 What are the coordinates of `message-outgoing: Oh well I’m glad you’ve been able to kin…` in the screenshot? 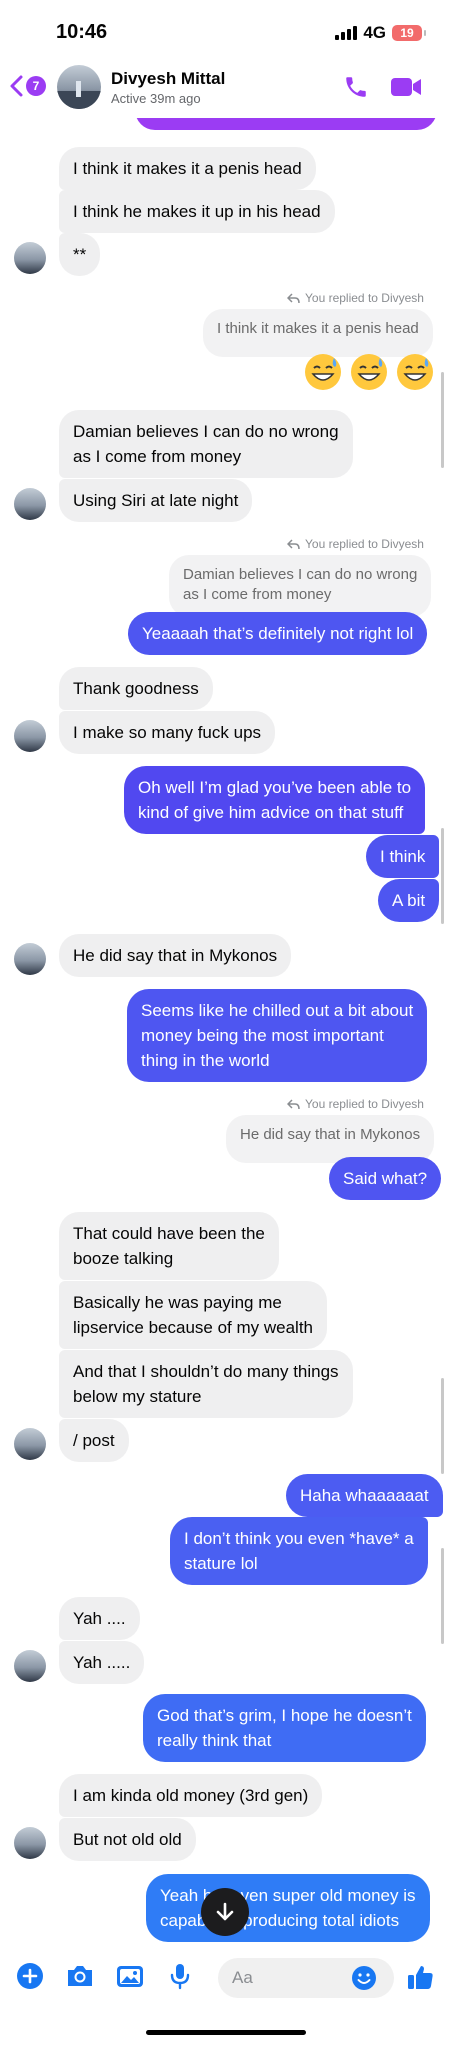 It's located at (275, 800).